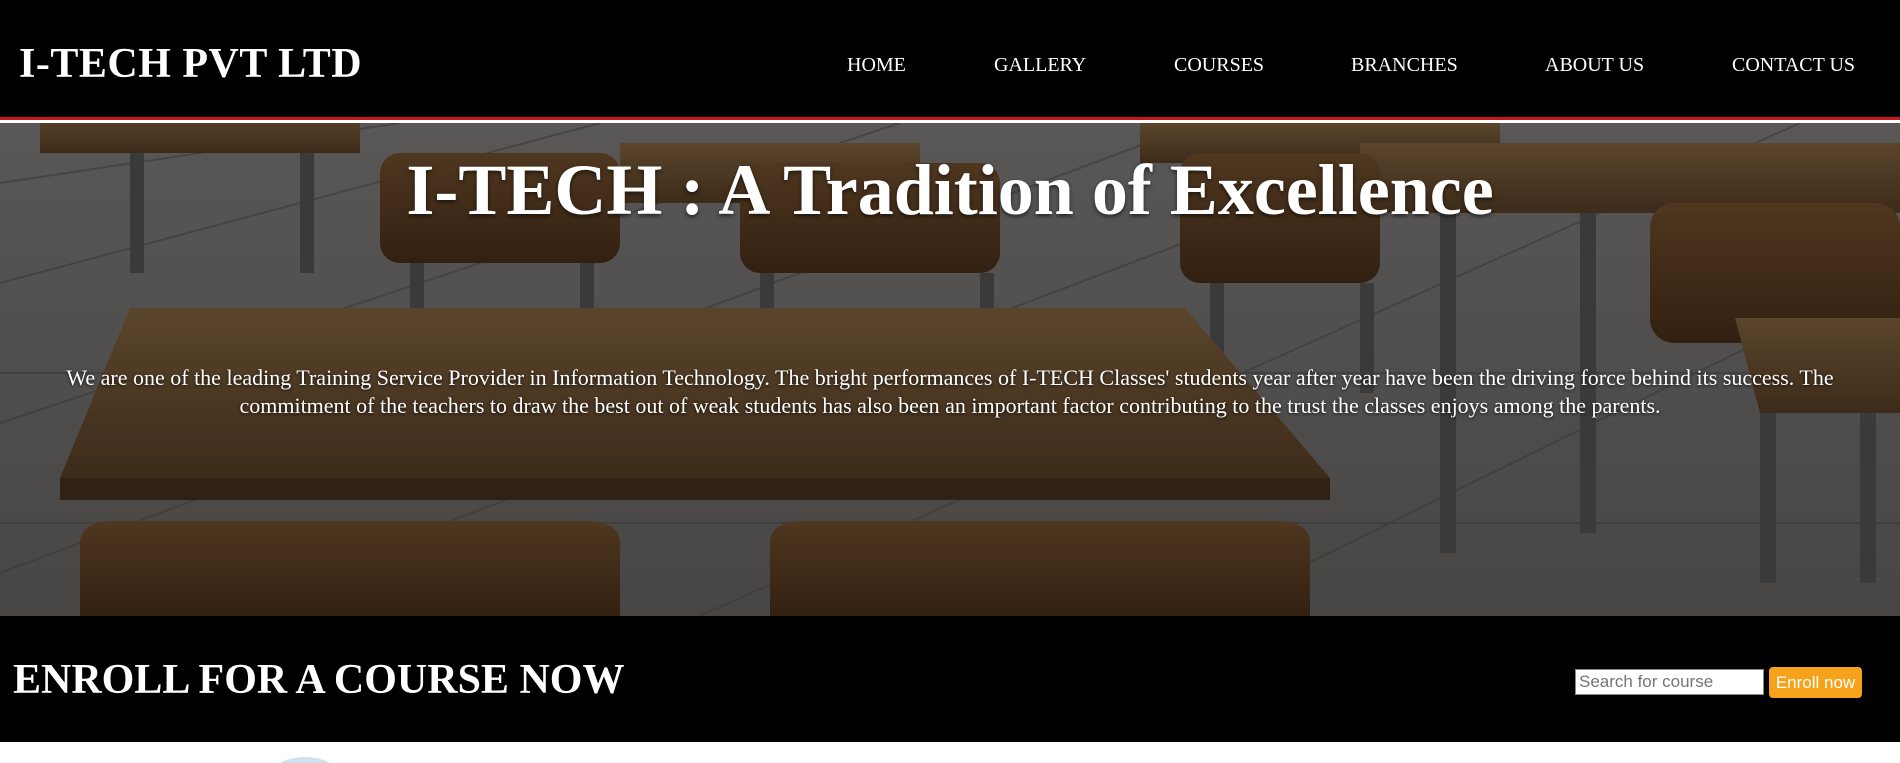 This screenshot has height=763, width=1900. What do you see at coordinates (1219, 65) in the screenshot?
I see `nav-courses: COURSES` at bounding box center [1219, 65].